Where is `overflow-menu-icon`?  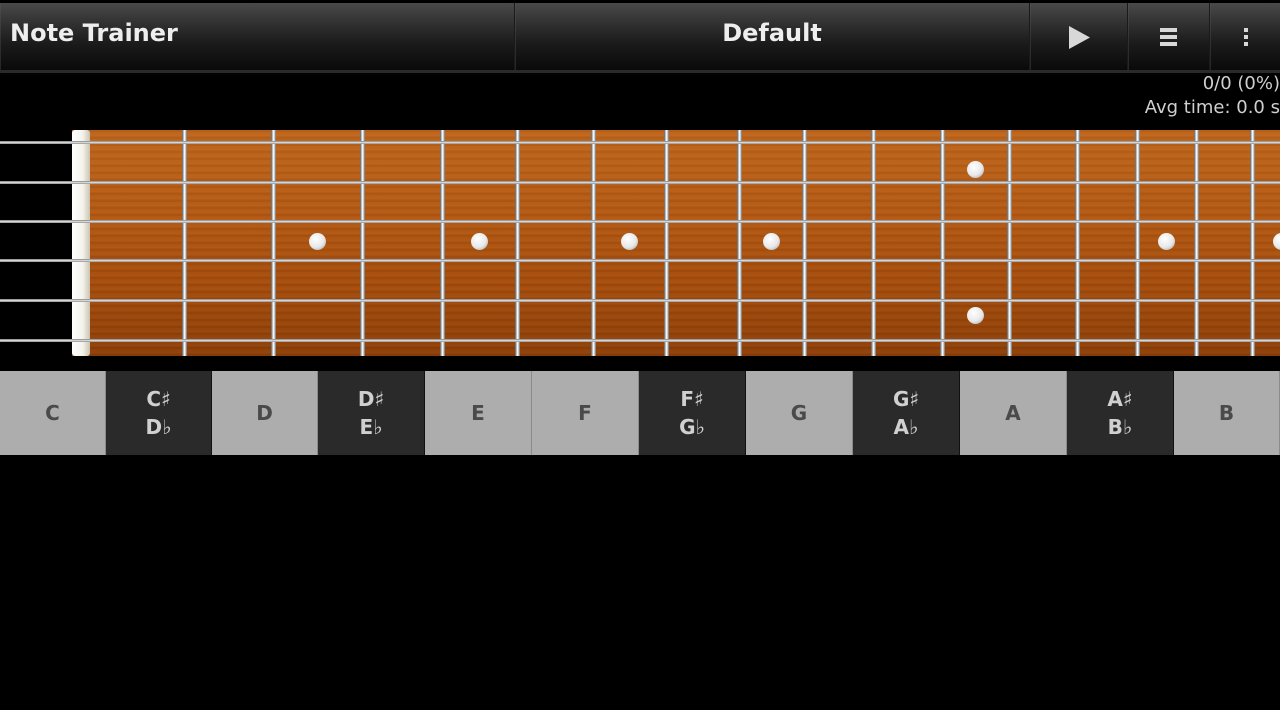
overflow-menu-icon is located at coordinates (1246, 37).